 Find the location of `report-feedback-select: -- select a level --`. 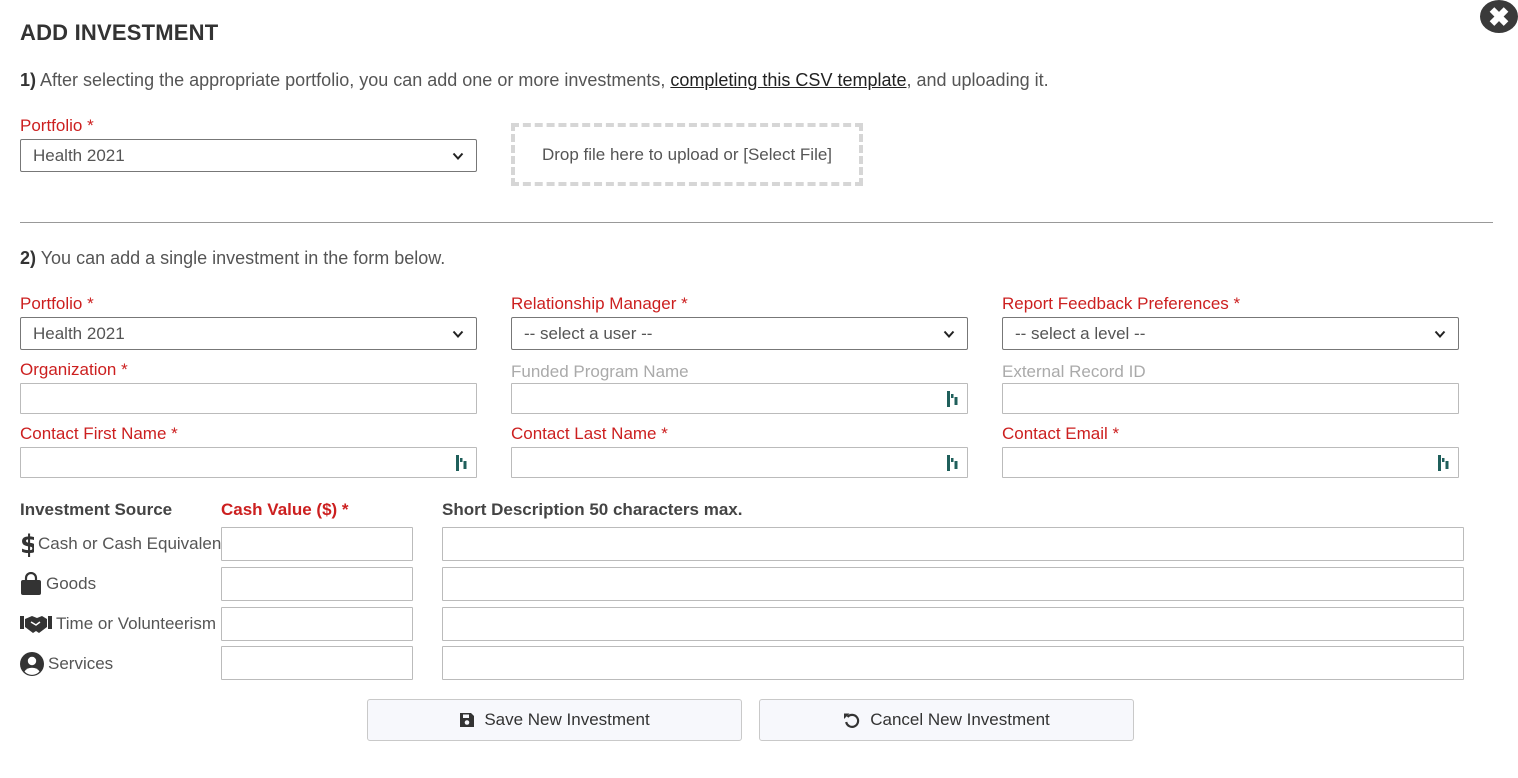

report-feedback-select: -- select a level -- is located at coordinates (1230, 333).